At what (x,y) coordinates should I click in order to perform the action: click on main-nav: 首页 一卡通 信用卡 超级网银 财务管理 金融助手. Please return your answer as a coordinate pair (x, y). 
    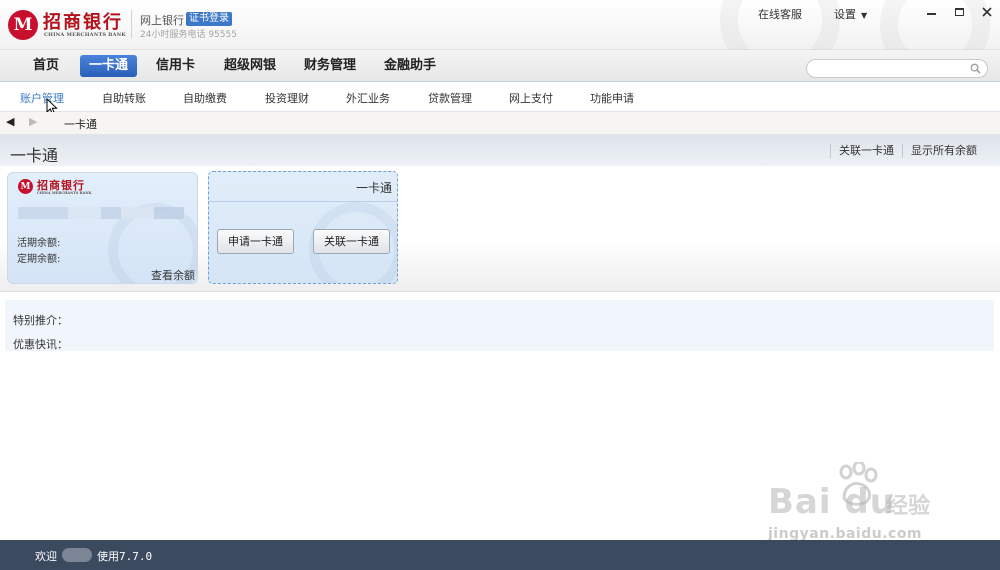
    Looking at the image, I should click on (500, 66).